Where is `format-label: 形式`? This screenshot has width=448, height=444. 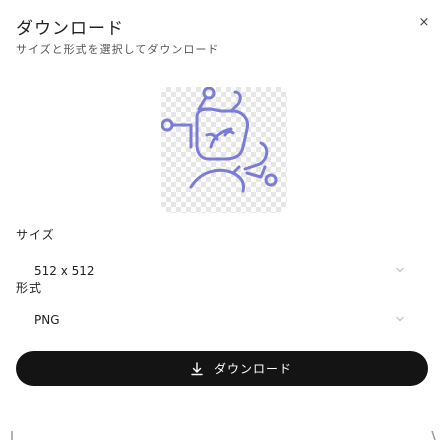
format-label: 形式 is located at coordinates (29, 288).